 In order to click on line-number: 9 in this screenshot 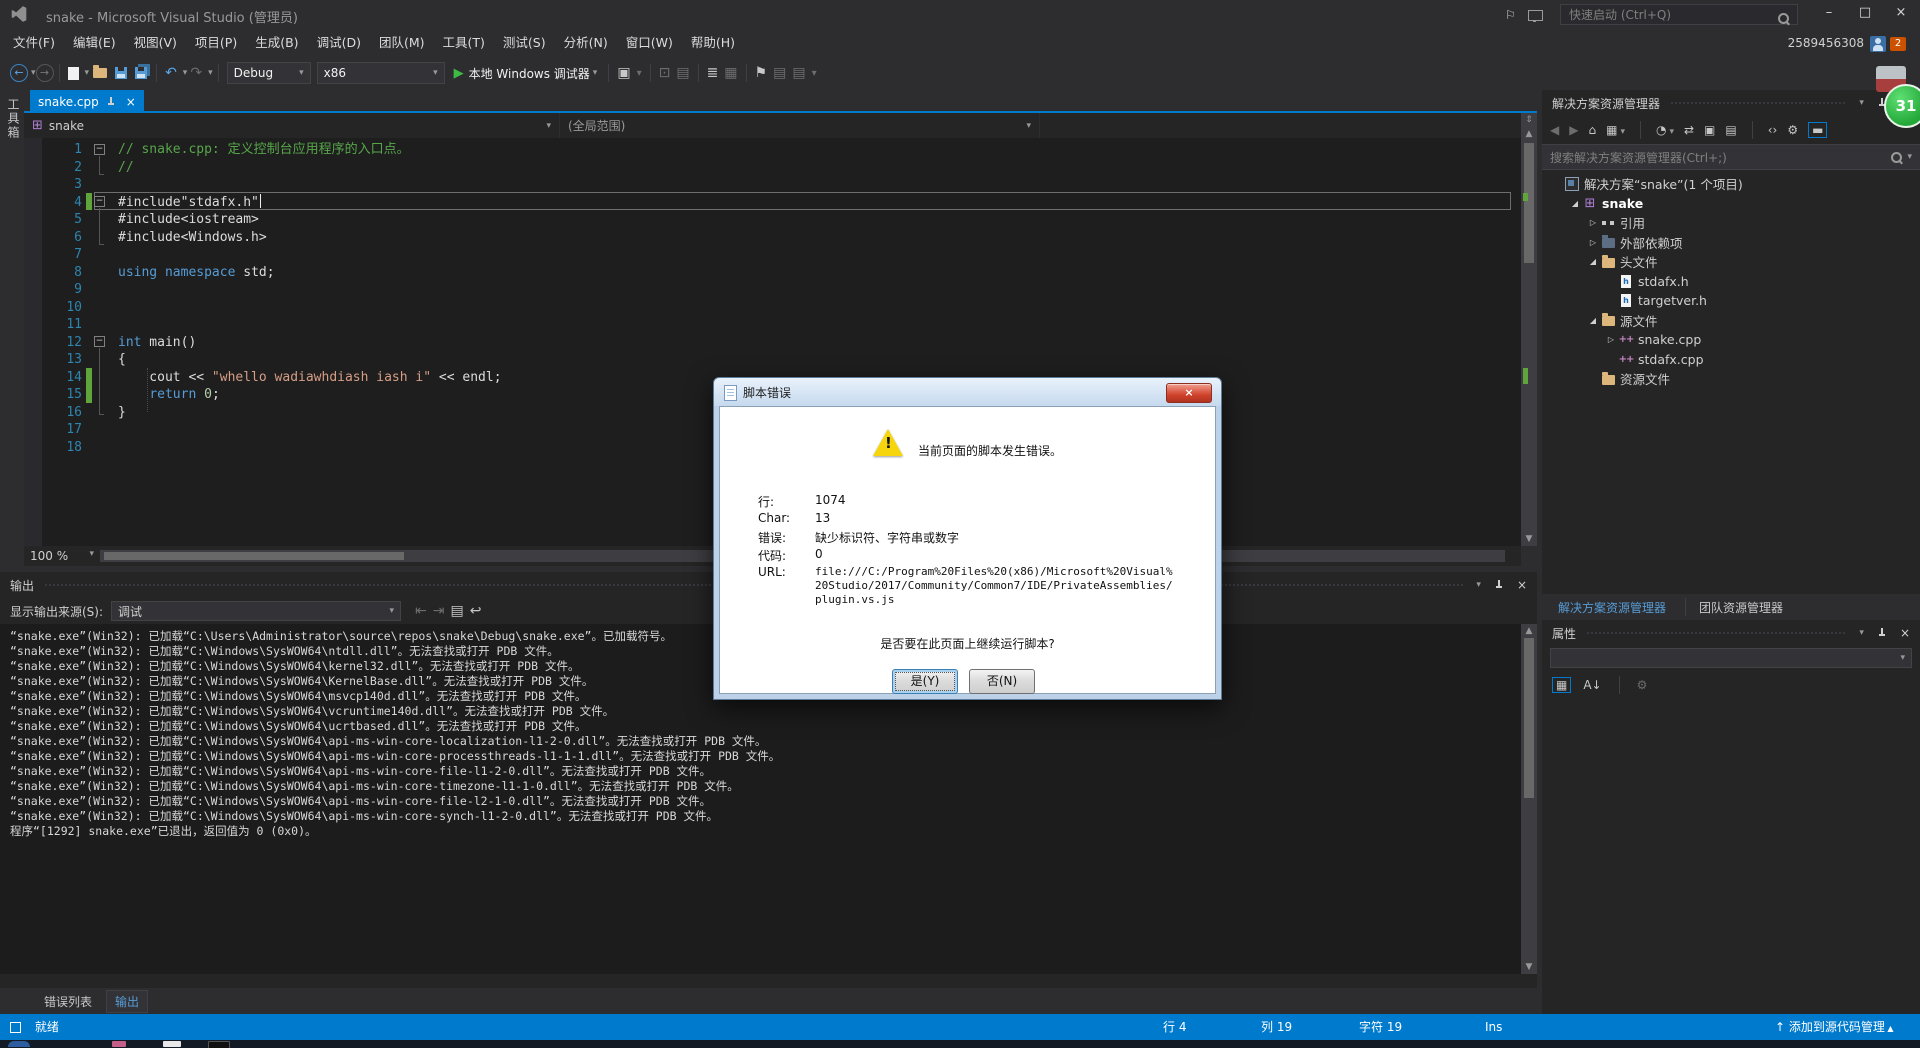, I will do `click(53, 290)`.